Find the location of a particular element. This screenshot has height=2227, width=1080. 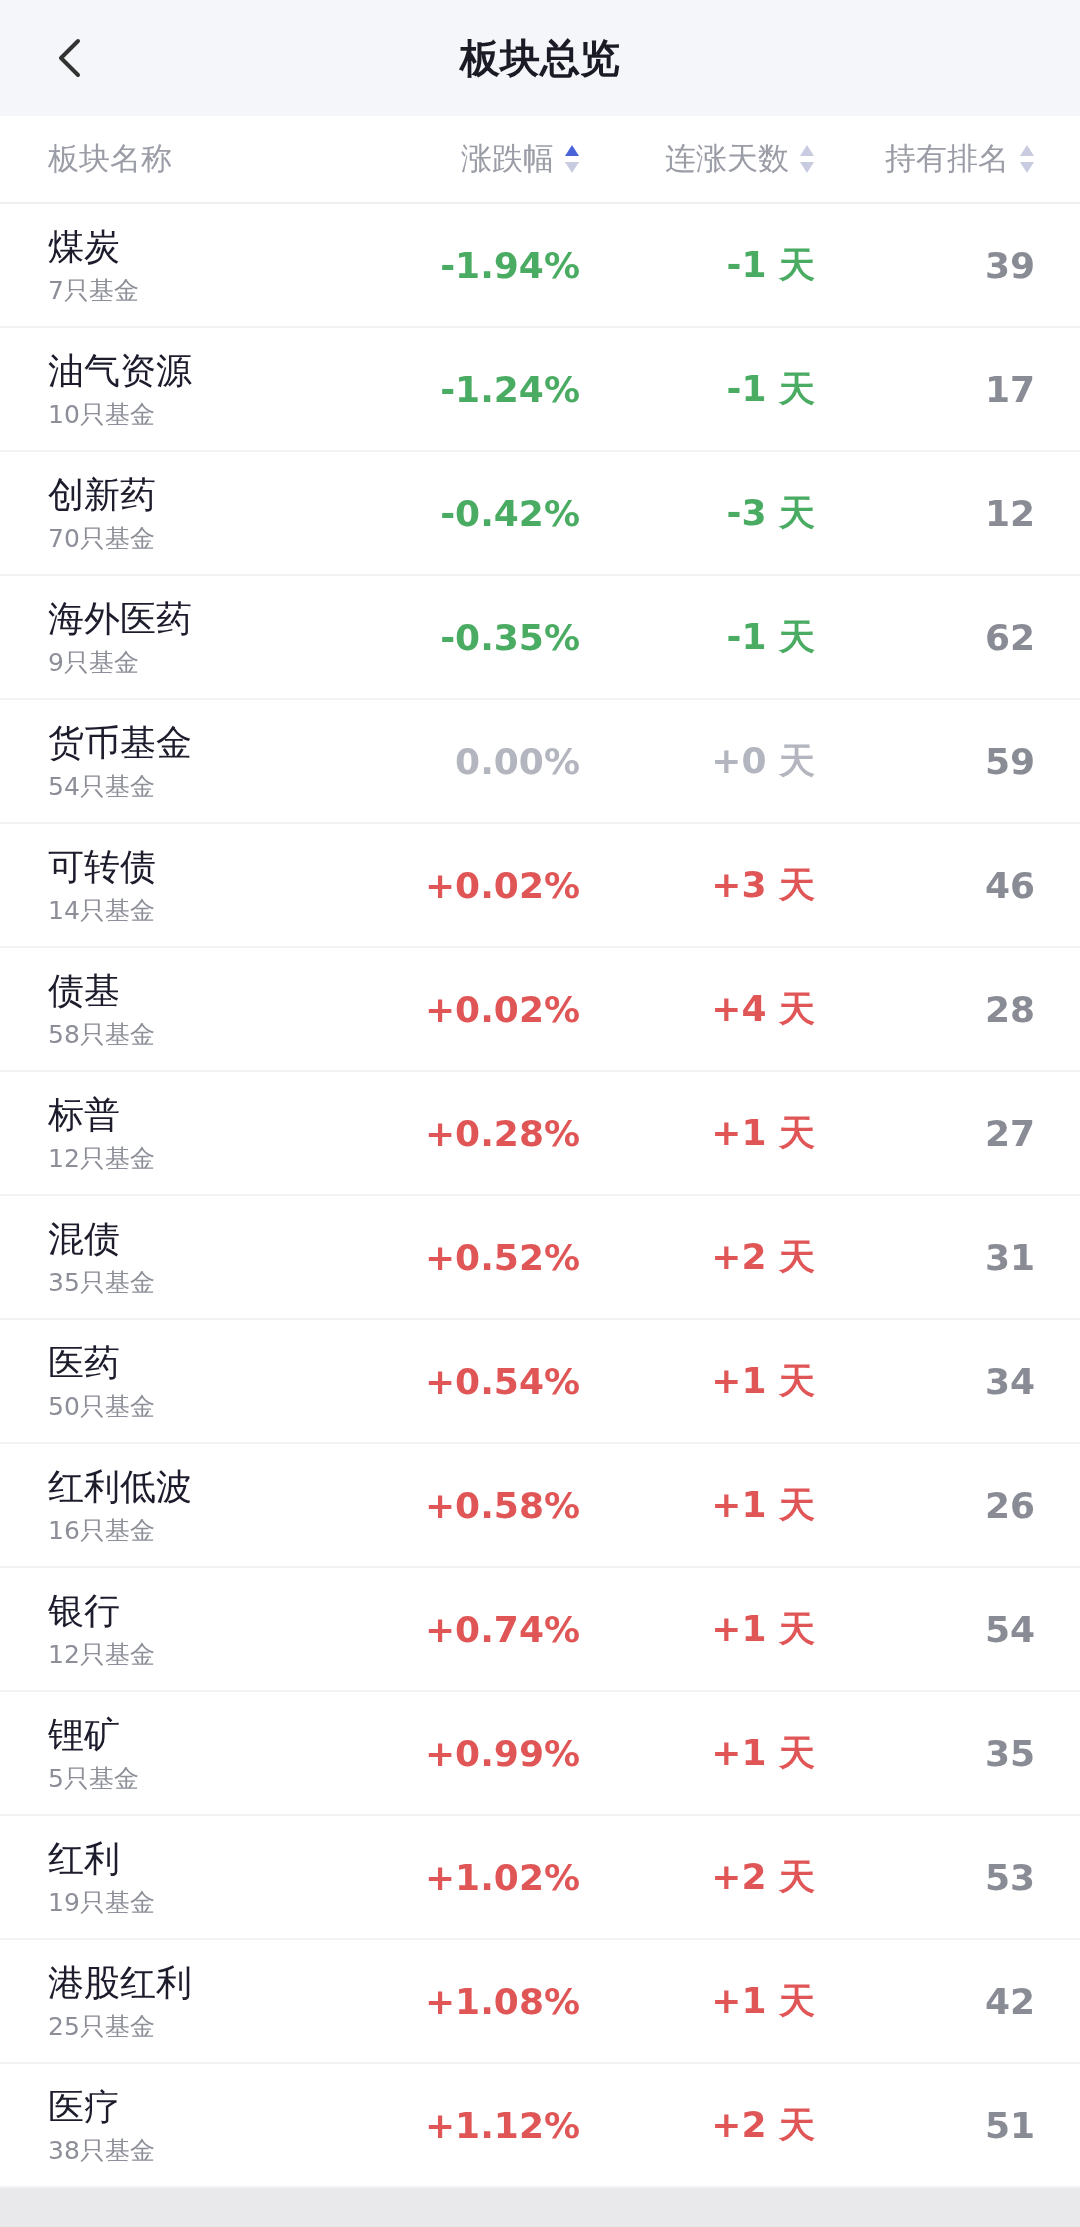

fund-count: 70只基金 is located at coordinates (102, 539).